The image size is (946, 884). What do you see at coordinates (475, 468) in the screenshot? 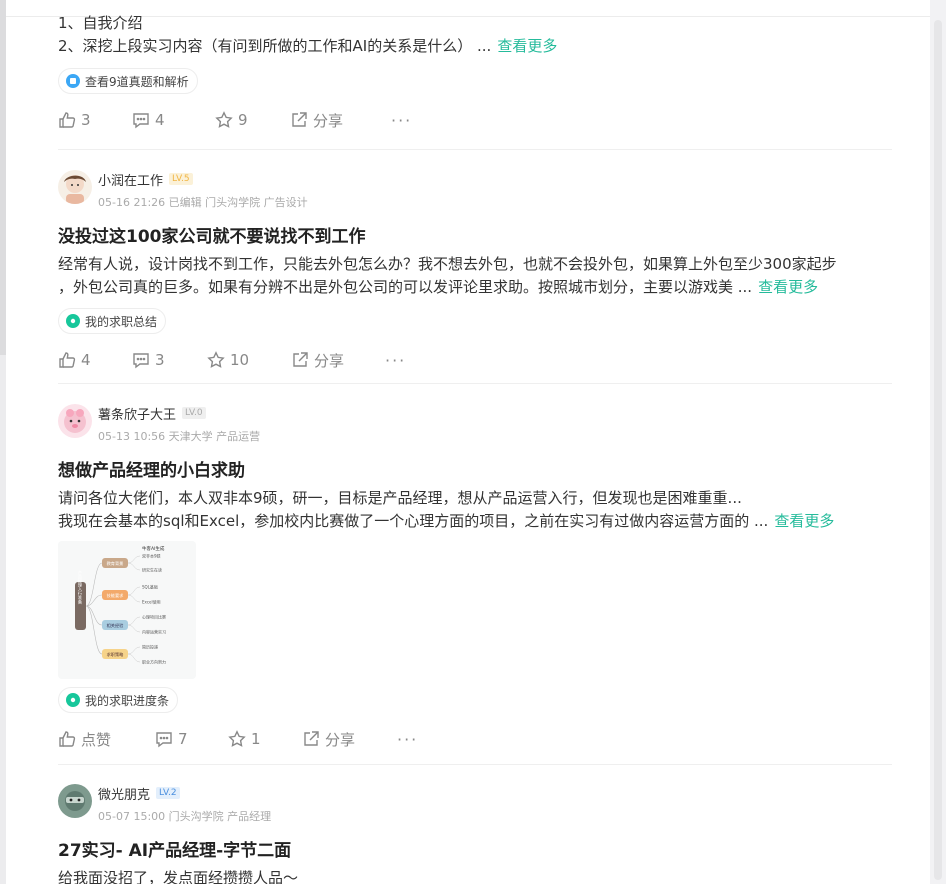
I see `post-title: 想做产品经理的小白求助` at bounding box center [475, 468].